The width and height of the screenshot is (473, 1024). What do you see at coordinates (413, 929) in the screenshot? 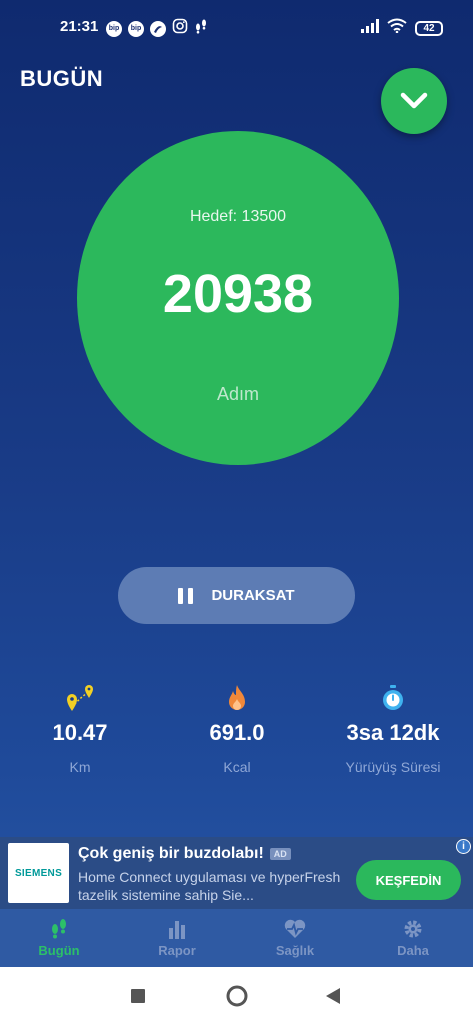
I see `gear-icon` at bounding box center [413, 929].